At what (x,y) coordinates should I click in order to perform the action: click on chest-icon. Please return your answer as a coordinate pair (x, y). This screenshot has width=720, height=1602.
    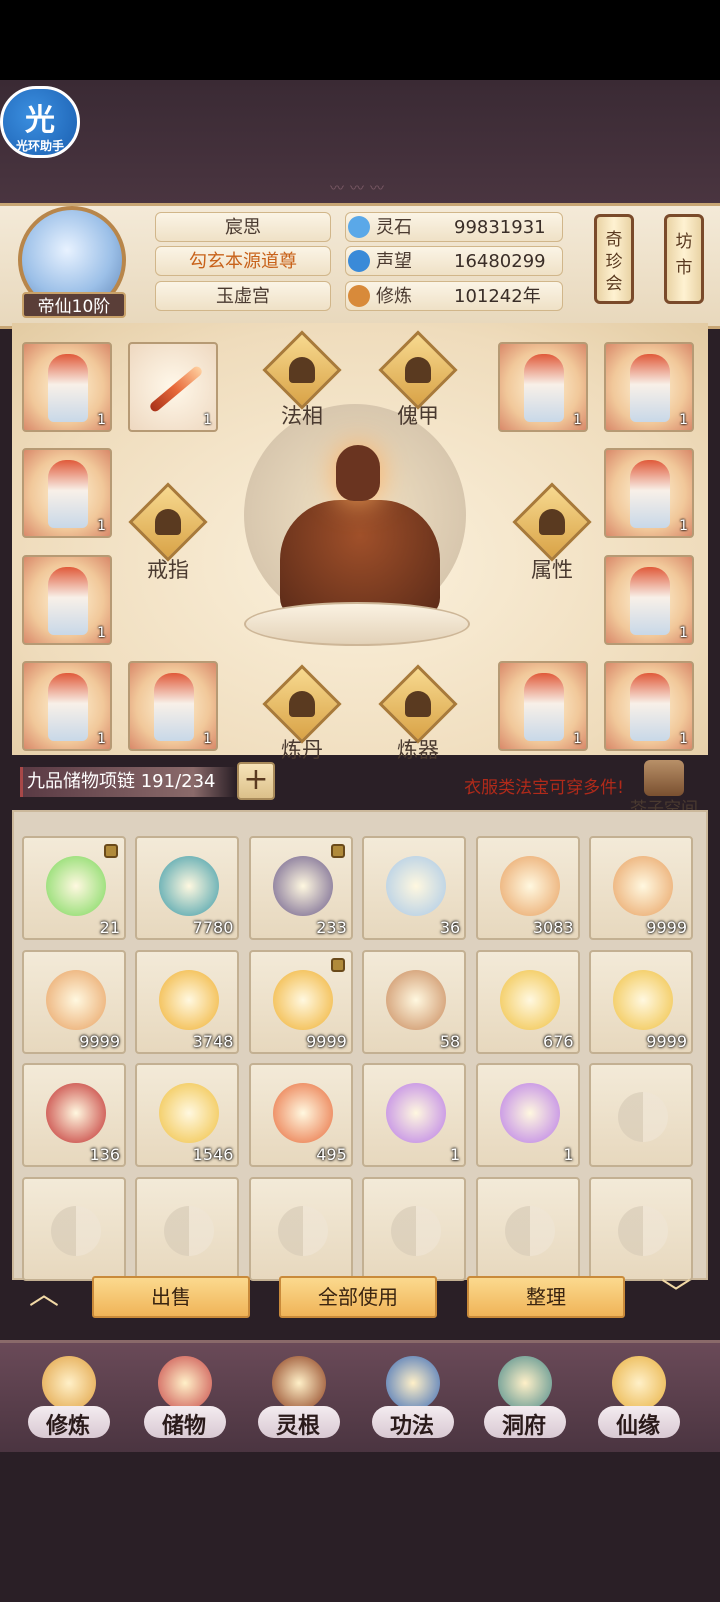
    Looking at the image, I should click on (664, 778).